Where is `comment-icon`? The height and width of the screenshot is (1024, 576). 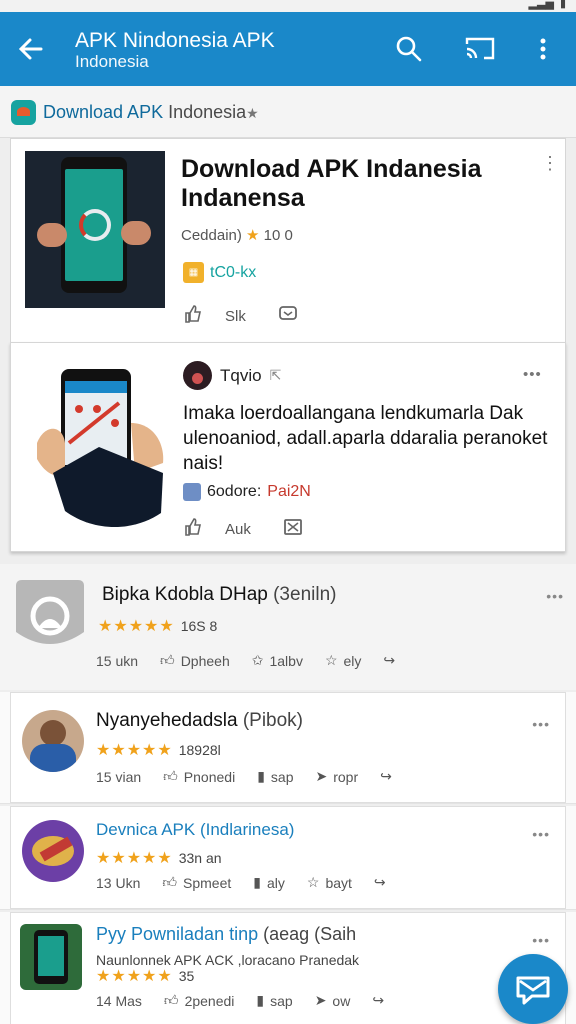
comment-icon is located at coordinates (287, 313).